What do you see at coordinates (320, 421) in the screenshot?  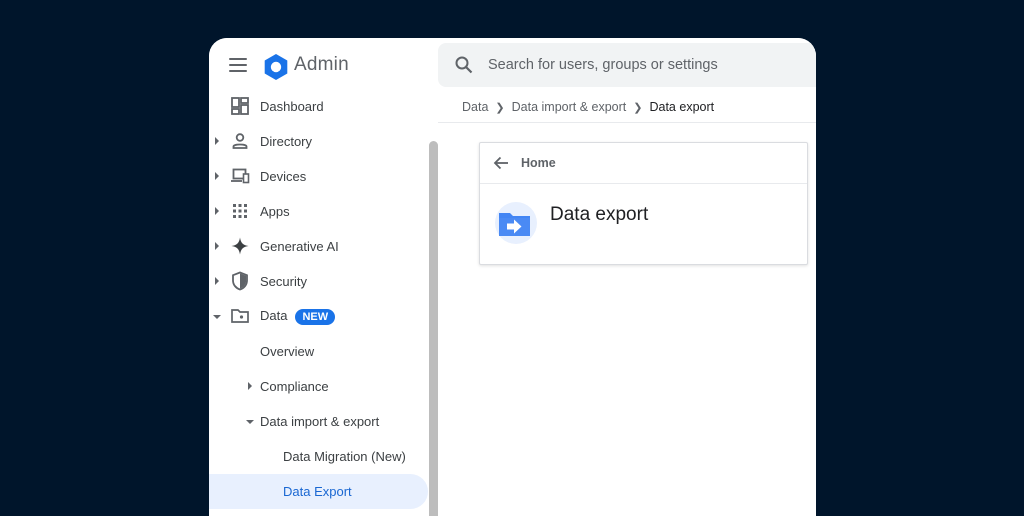 I see `sidebar-item-label: Data import & export` at bounding box center [320, 421].